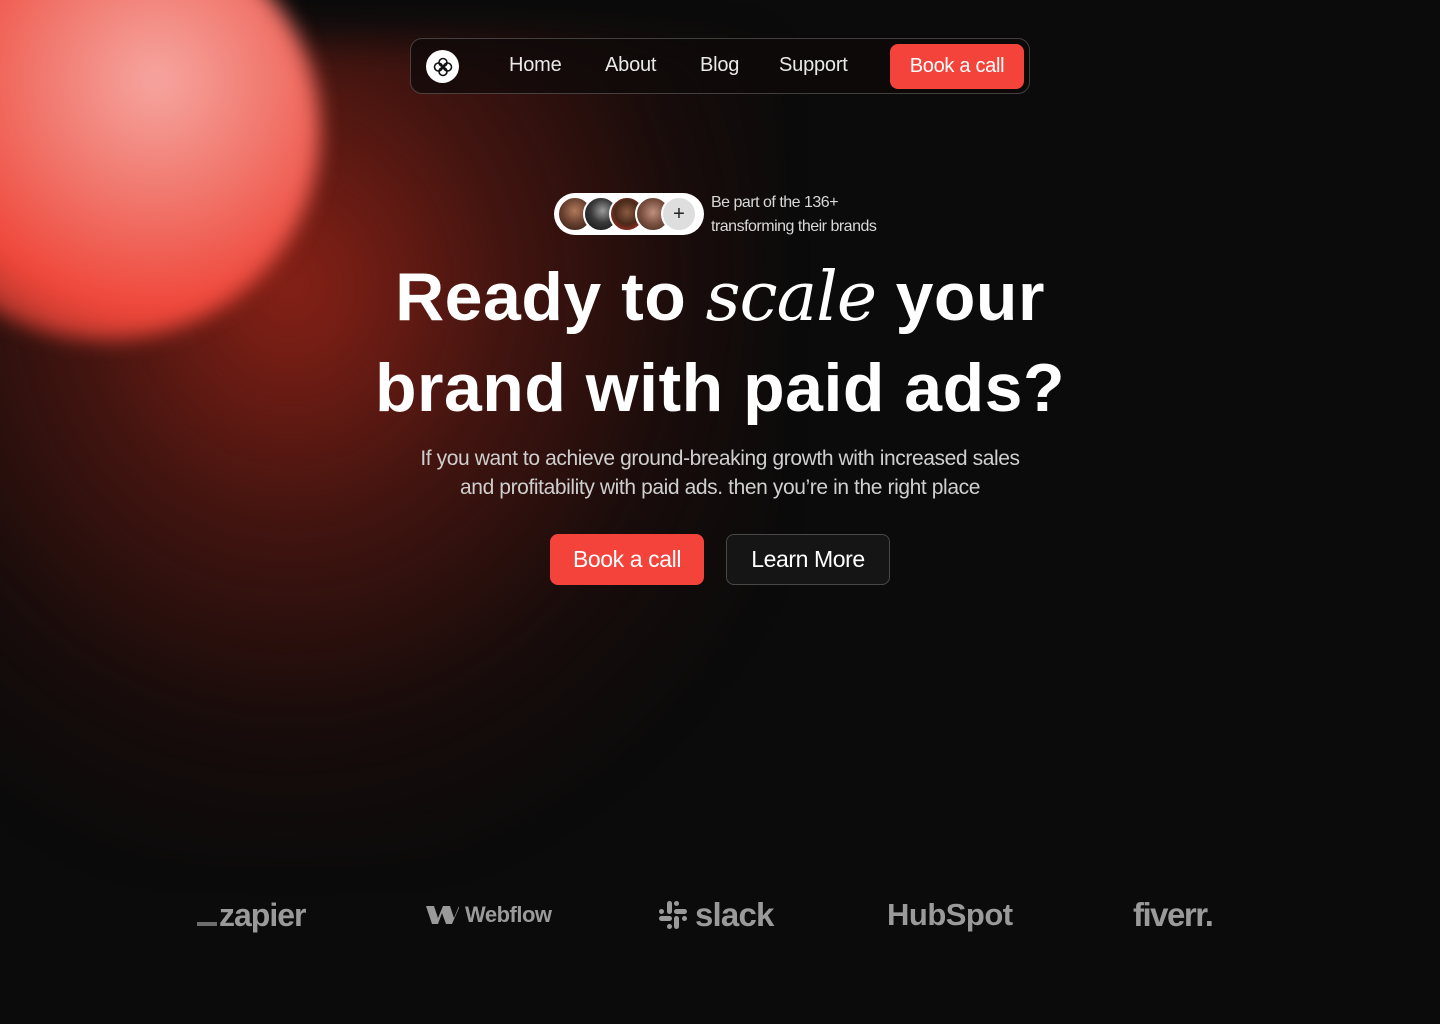 This screenshot has width=1440, height=1024. What do you see at coordinates (442, 915) in the screenshot?
I see `webflow-icon` at bounding box center [442, 915].